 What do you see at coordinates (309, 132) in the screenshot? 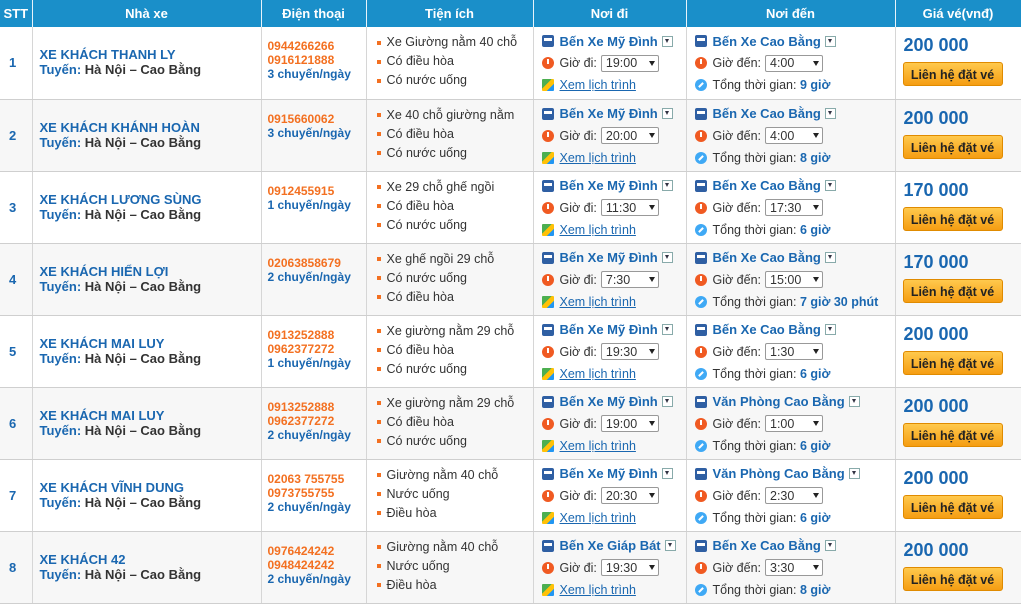
I see `trips-per-day: 3 chuyến/ngày` at bounding box center [309, 132].